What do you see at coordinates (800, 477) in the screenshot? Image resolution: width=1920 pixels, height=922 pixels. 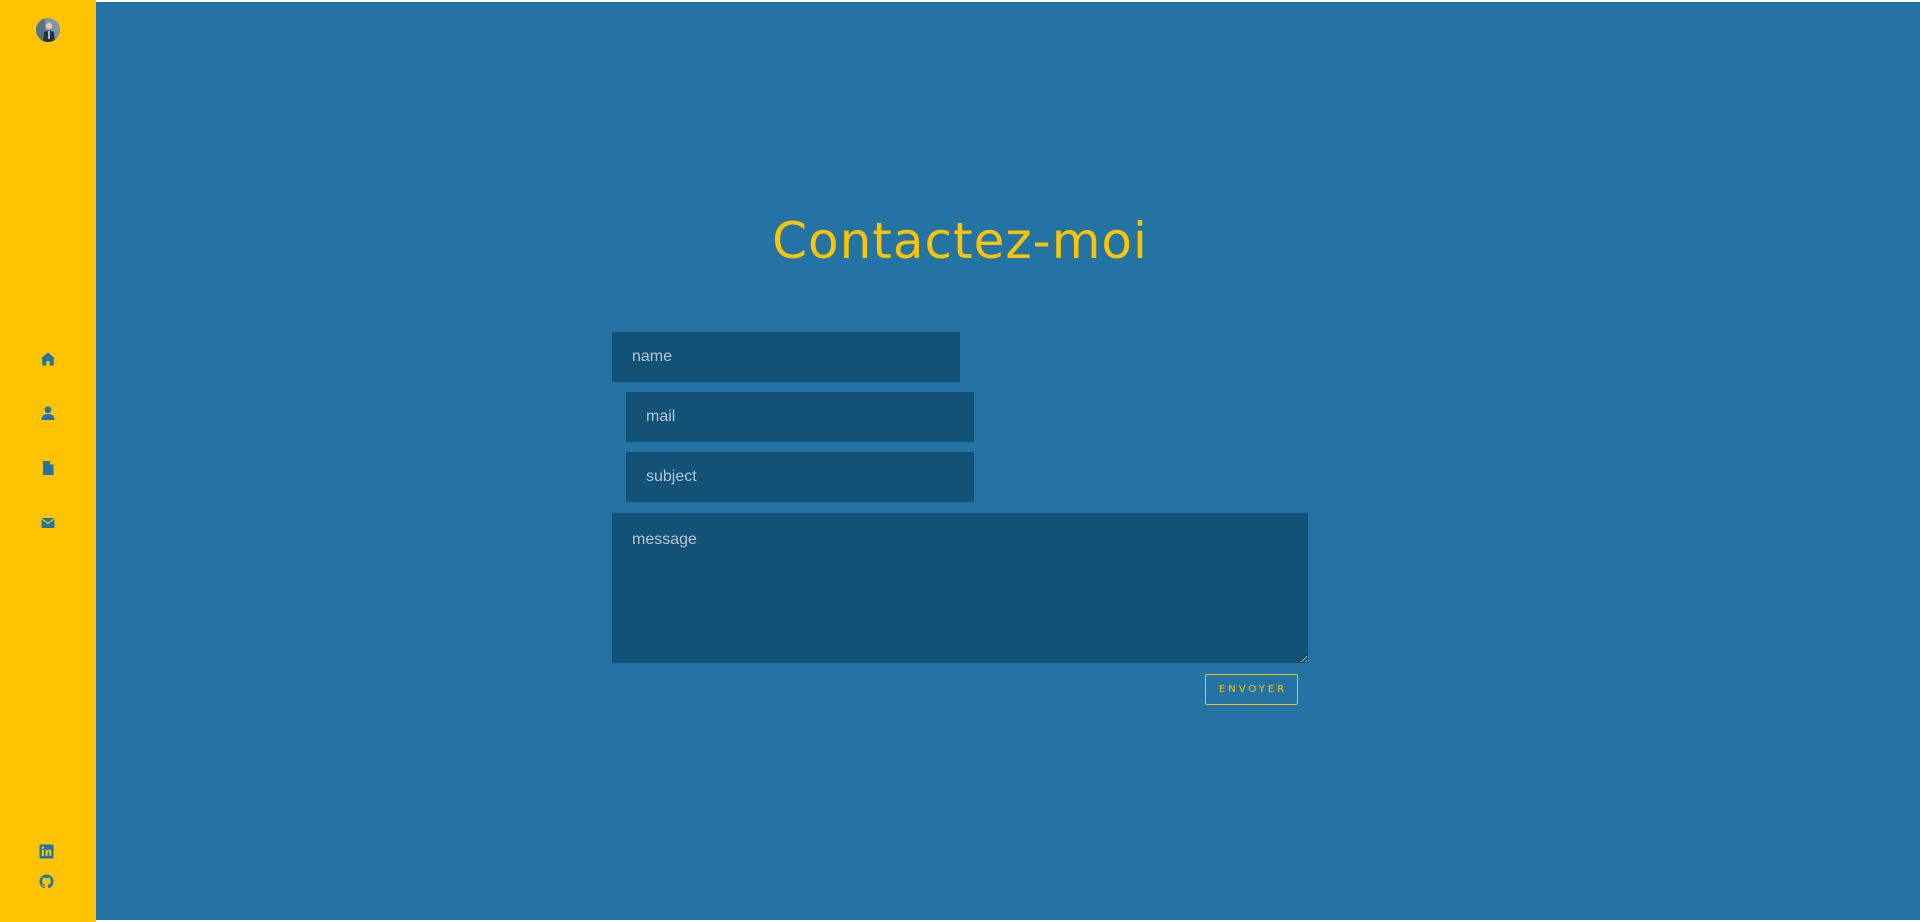 I see `subject-input` at bounding box center [800, 477].